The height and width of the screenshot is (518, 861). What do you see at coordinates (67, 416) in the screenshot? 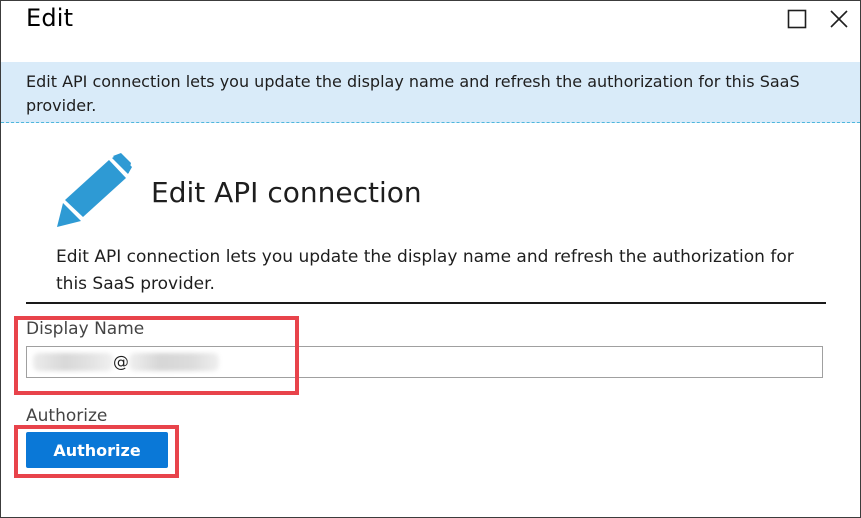
I see `authorize-label: Authorize` at bounding box center [67, 416].